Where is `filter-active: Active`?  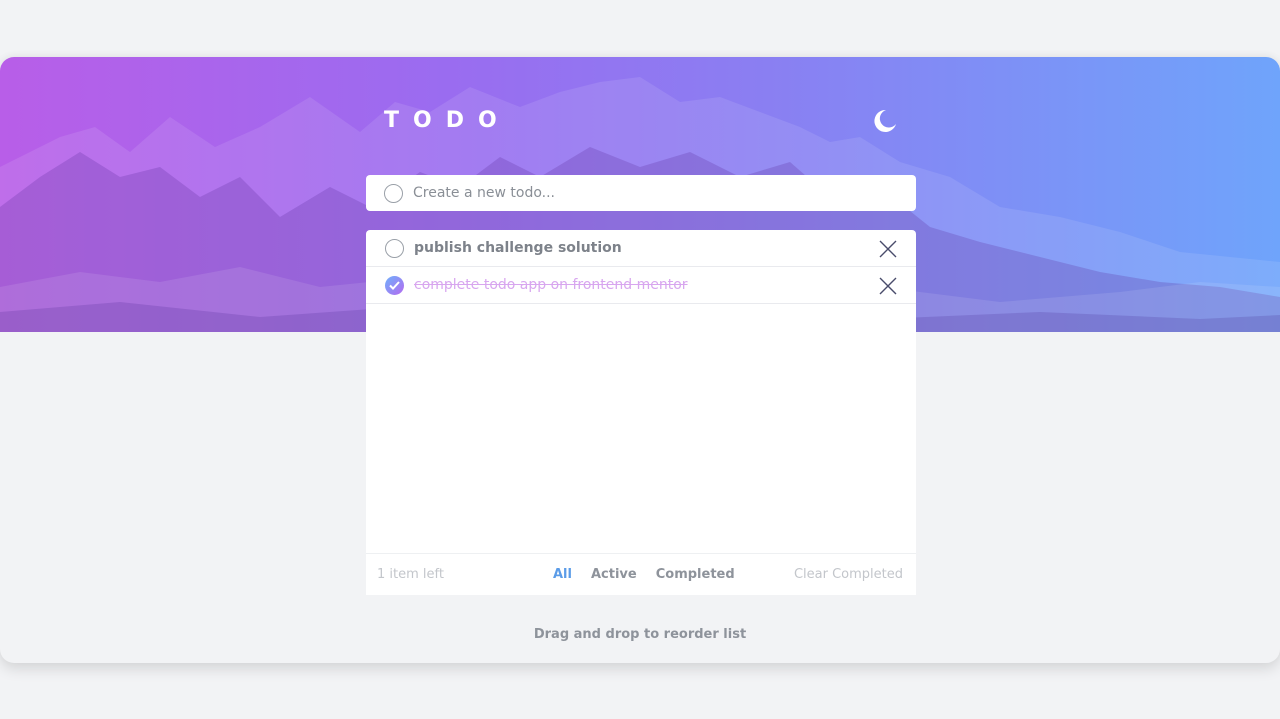
filter-active: Active is located at coordinates (614, 574).